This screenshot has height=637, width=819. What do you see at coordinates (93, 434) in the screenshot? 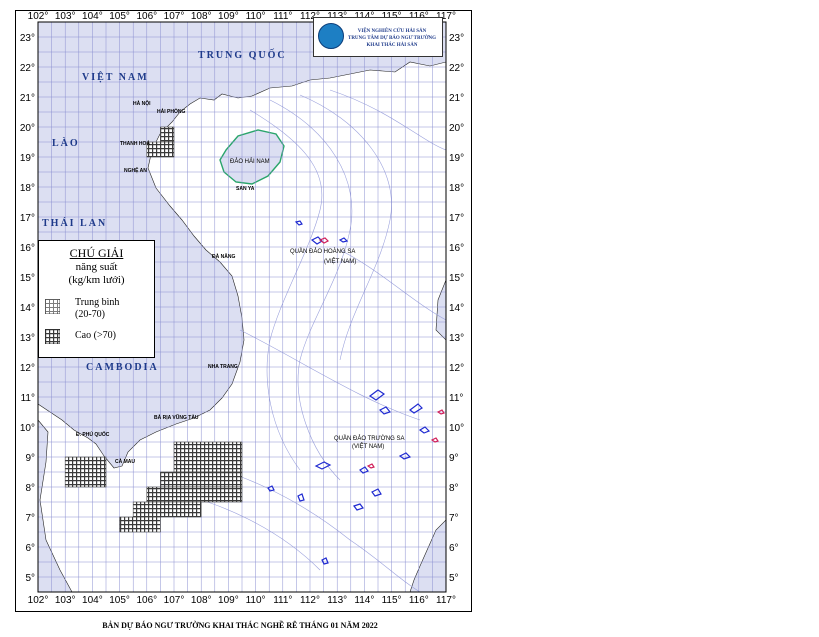
I see `place-label: Đ. PHÚ QUỐC` at bounding box center [93, 434].